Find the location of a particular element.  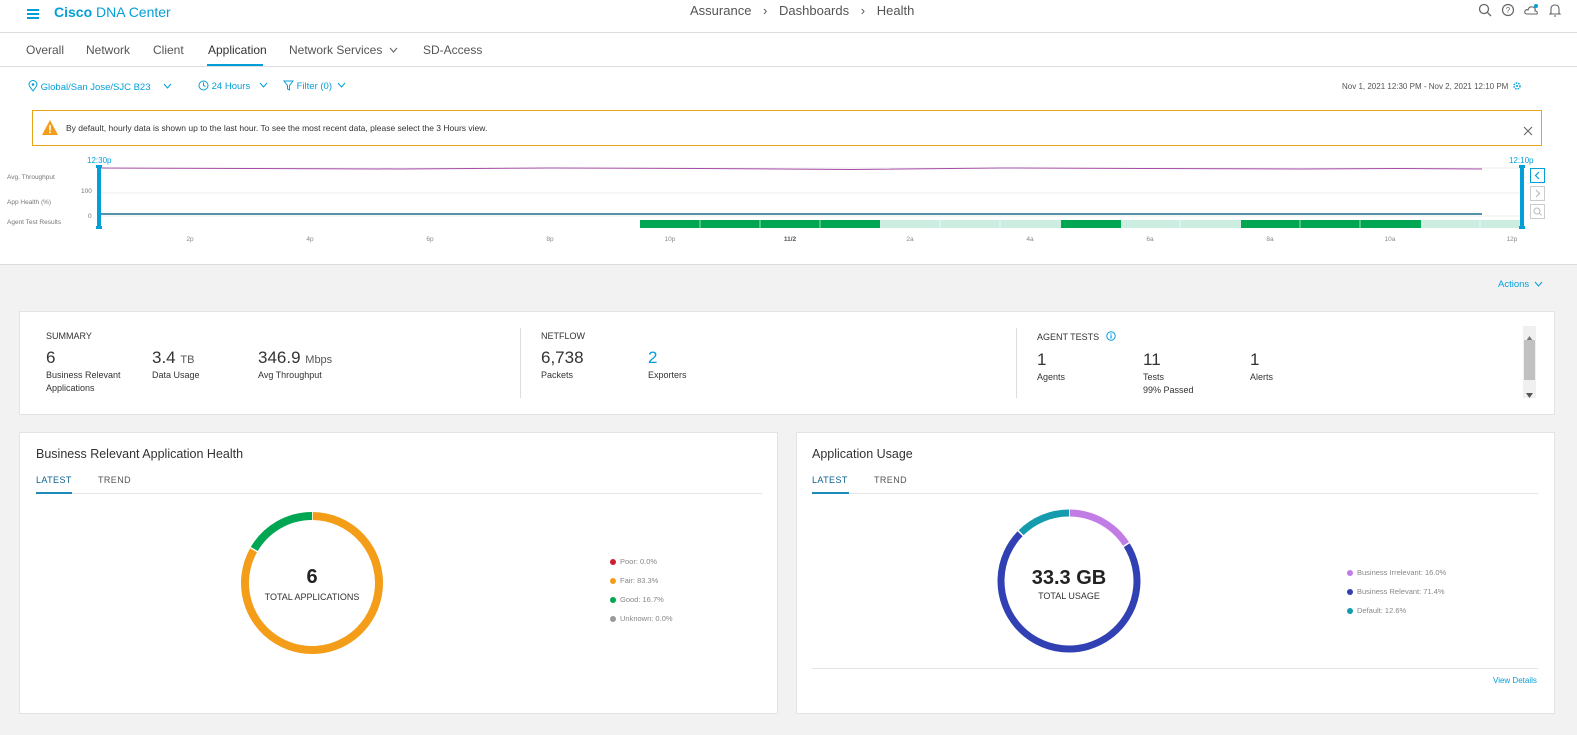

data-usage-value: 3.4 is located at coordinates (164, 357).